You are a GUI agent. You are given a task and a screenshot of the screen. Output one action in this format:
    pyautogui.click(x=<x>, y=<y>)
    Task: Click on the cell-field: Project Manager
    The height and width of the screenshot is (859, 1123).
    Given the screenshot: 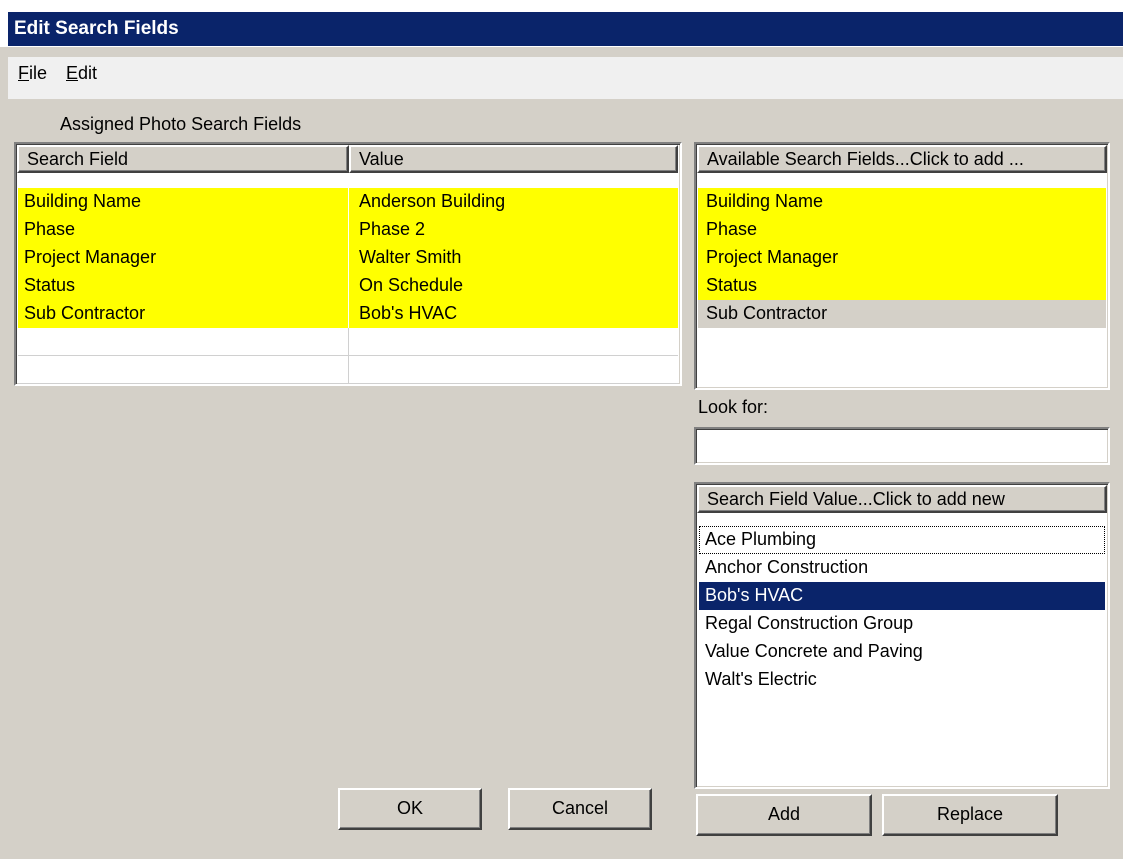 What is the action you would take?
    pyautogui.click(x=183, y=258)
    